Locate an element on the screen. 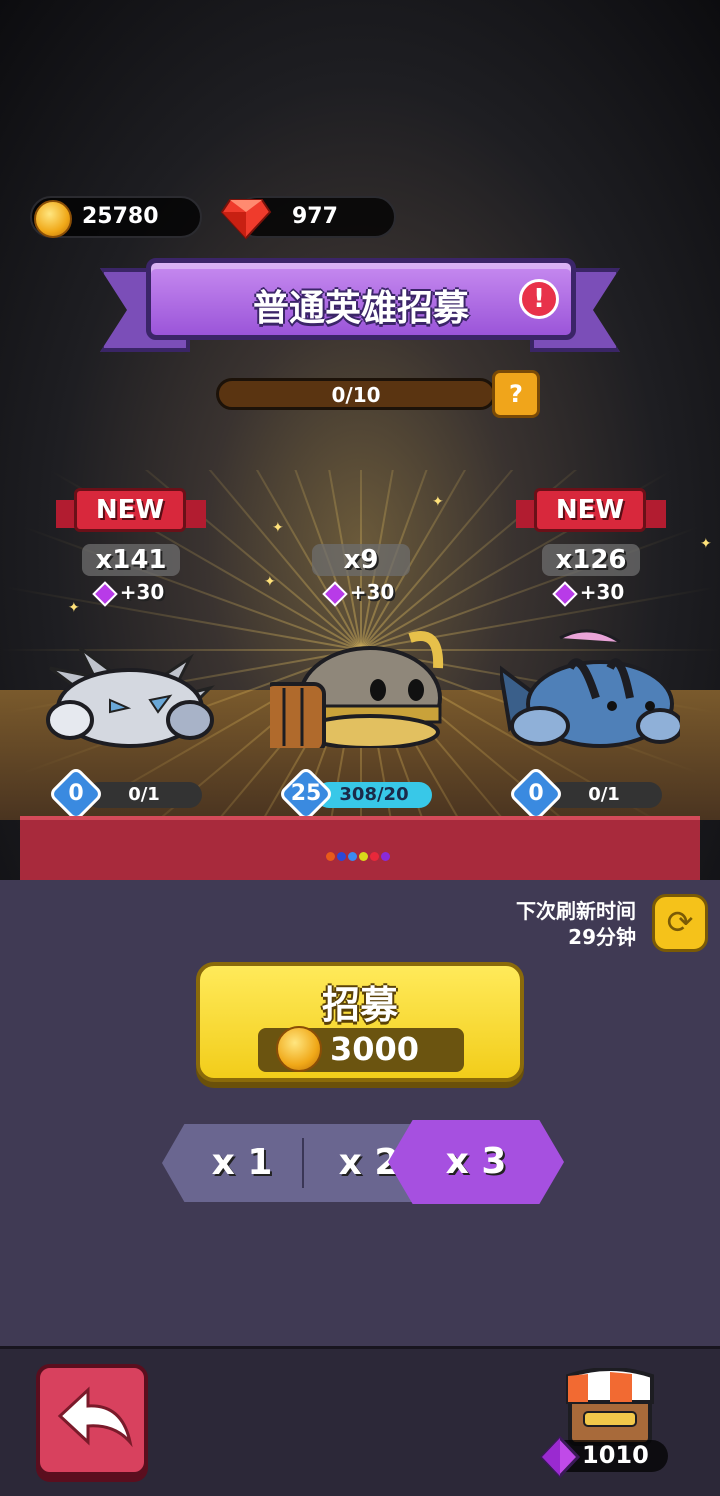  hero-level-bar: 308/20 25 is located at coordinates (356, 794).